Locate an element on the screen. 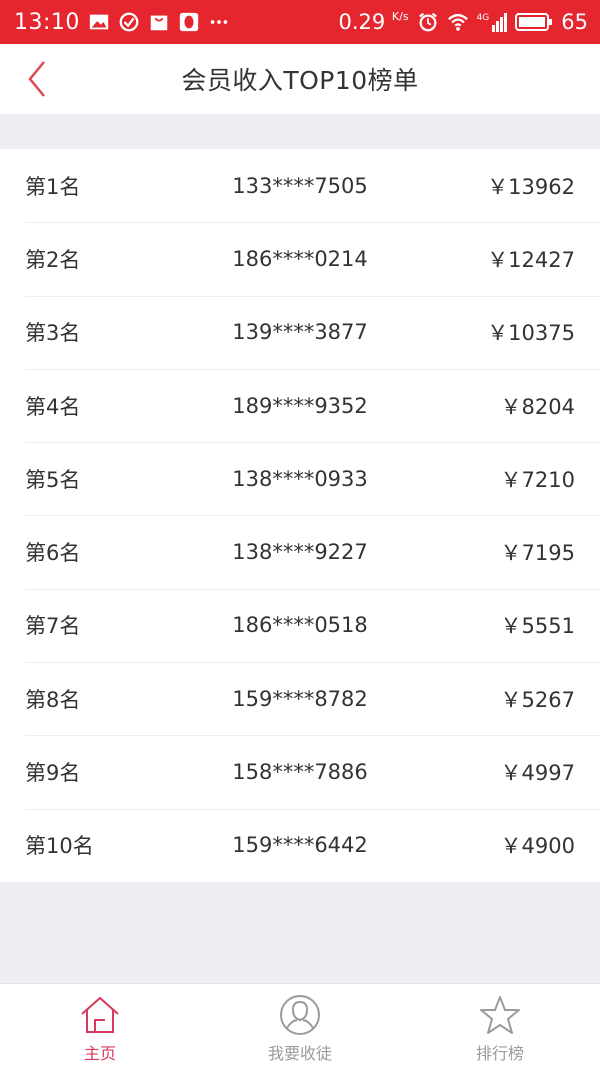 The width and height of the screenshot is (600, 1067). income-amount: ￥12427 is located at coordinates (531, 259).